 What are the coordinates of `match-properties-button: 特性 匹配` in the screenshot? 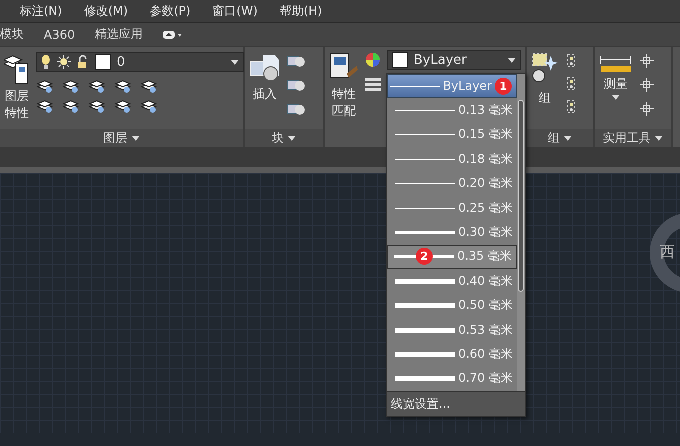 It's located at (344, 99).